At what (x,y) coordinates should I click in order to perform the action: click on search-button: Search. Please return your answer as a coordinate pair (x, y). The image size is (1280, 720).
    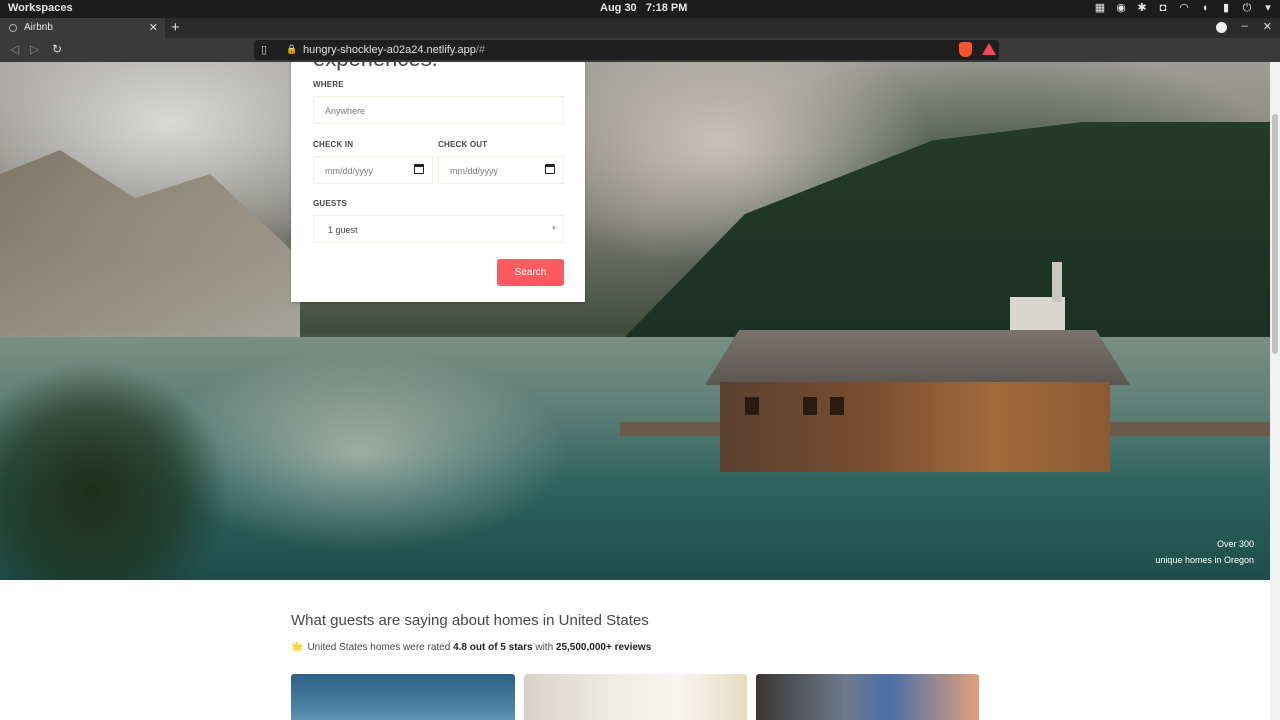
    Looking at the image, I should click on (530, 272).